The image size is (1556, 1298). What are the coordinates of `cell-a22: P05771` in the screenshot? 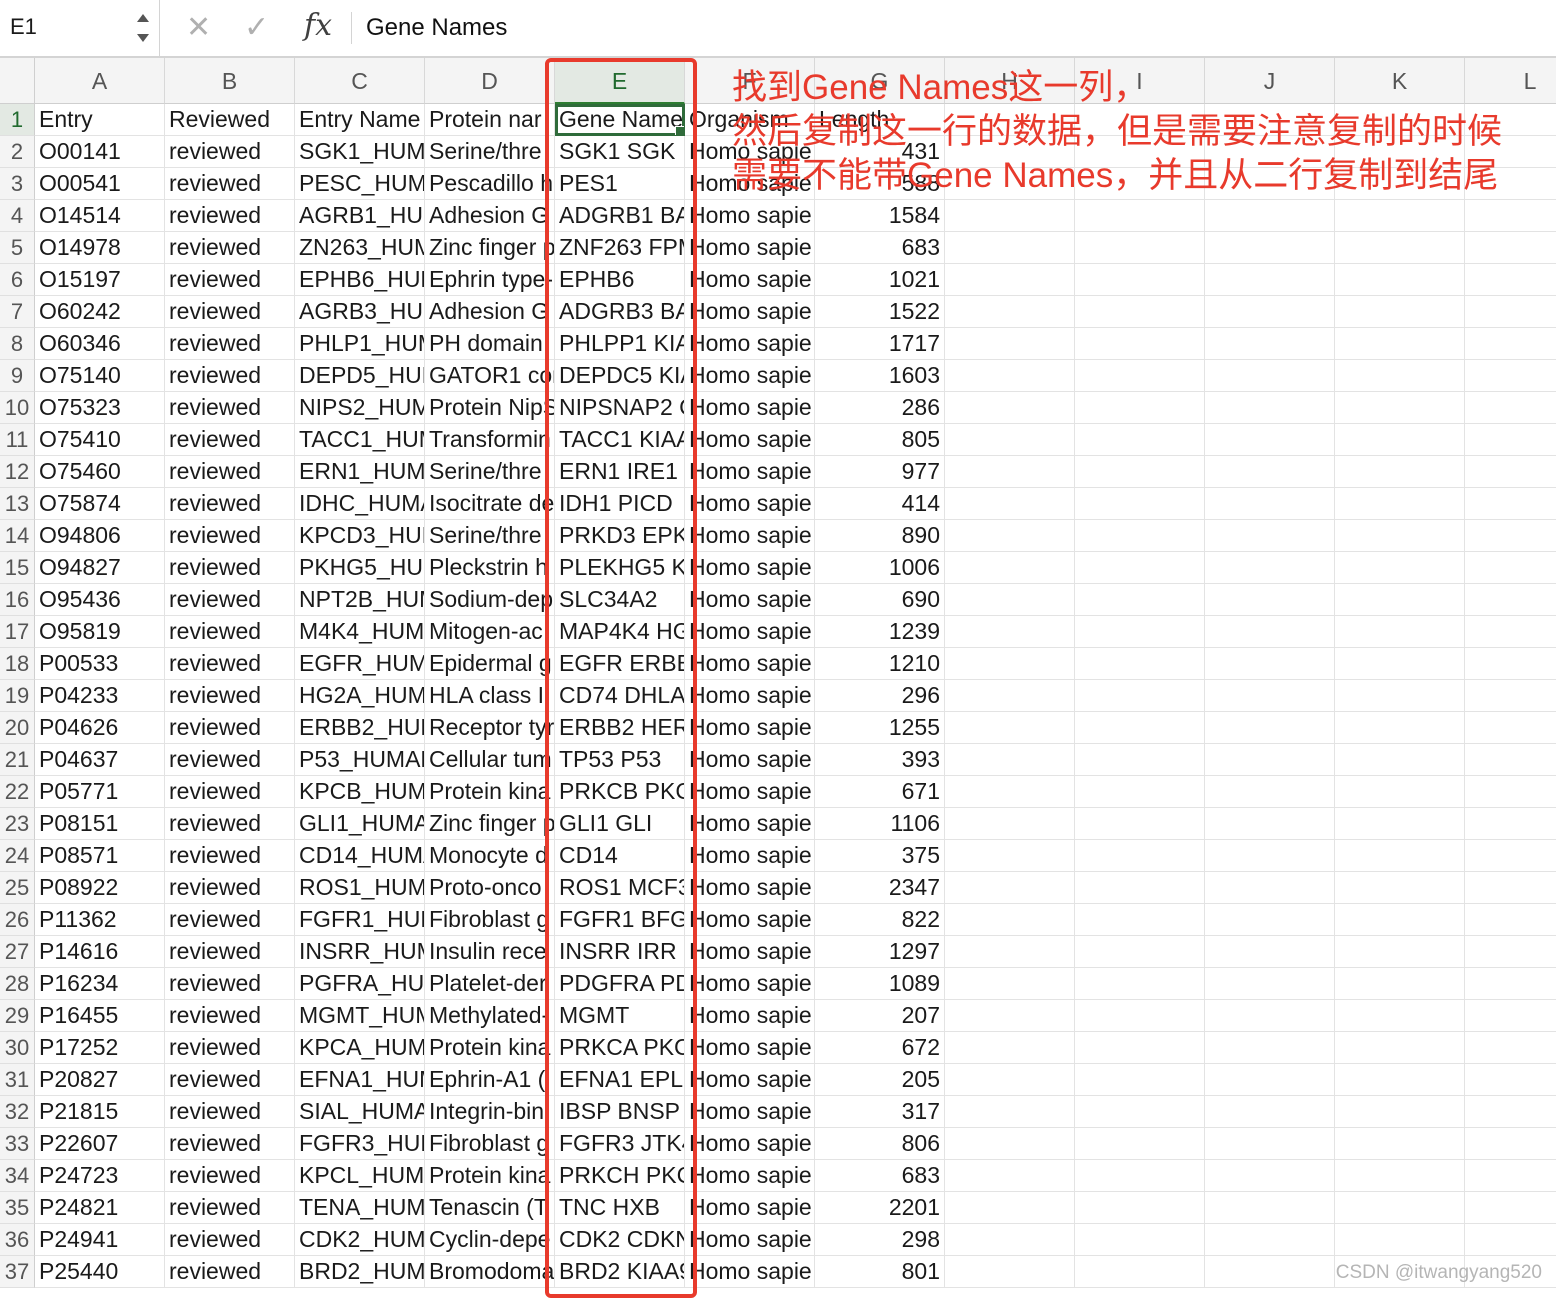 It's located at (100, 792).